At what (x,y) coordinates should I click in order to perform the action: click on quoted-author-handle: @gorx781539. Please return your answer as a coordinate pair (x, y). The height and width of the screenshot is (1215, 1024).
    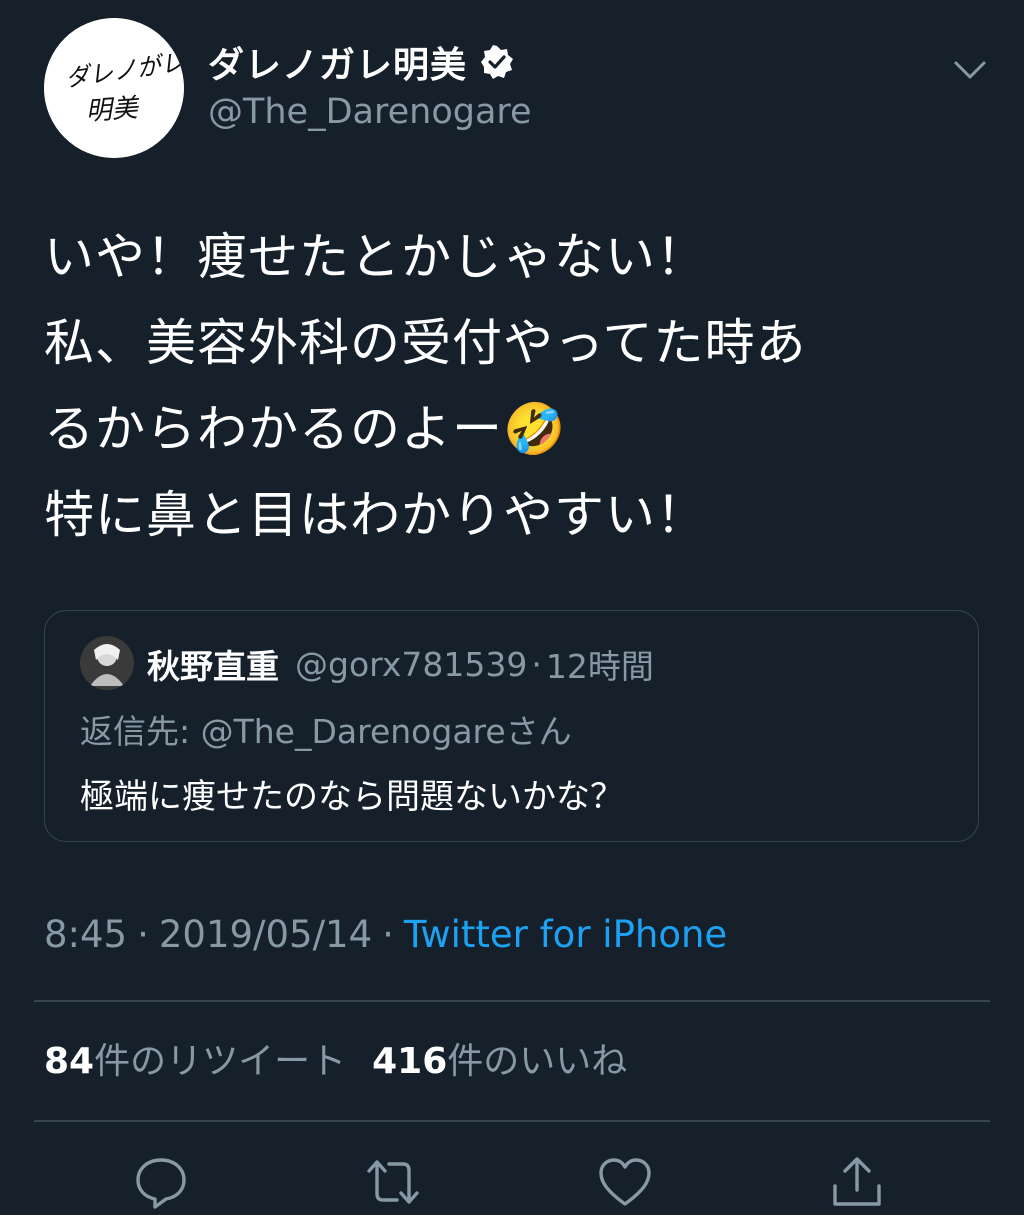
    Looking at the image, I should click on (411, 664).